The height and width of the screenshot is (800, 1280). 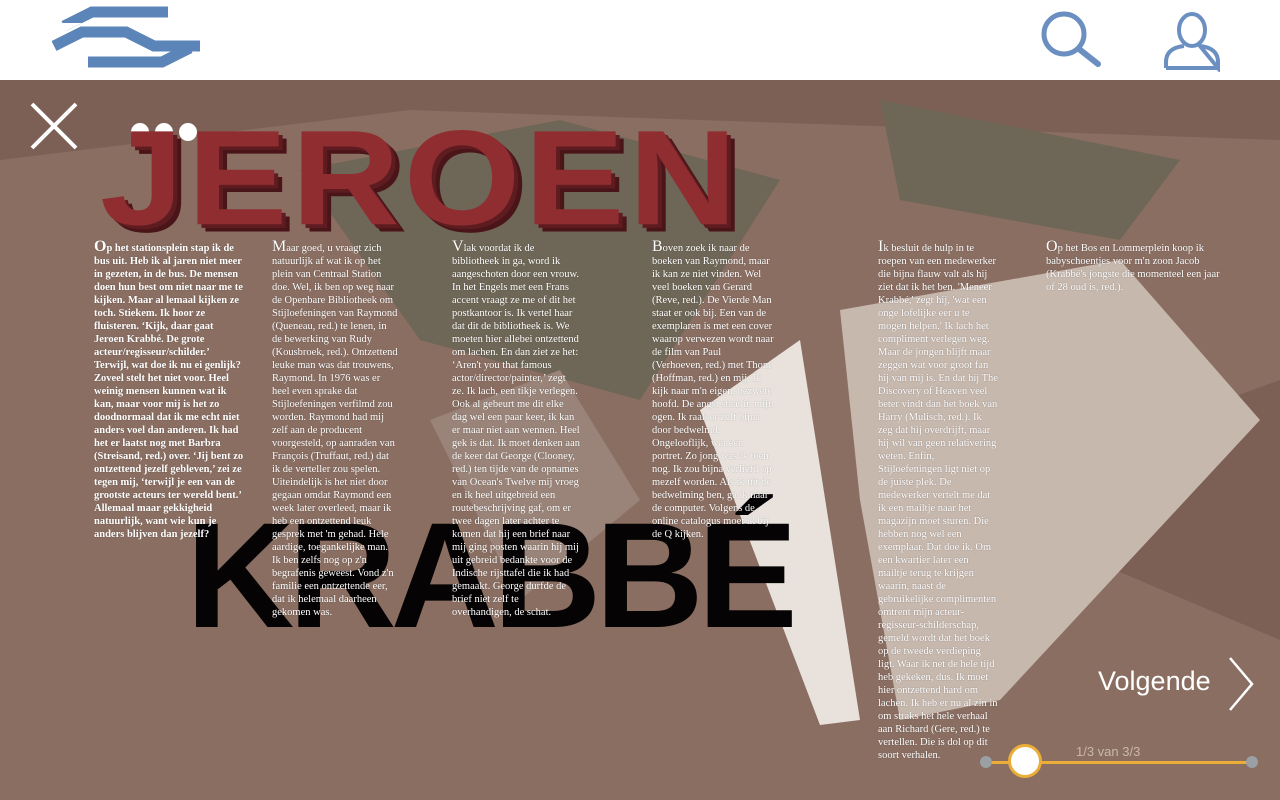 I want to click on slider-start-dot, so click(x=986, y=762).